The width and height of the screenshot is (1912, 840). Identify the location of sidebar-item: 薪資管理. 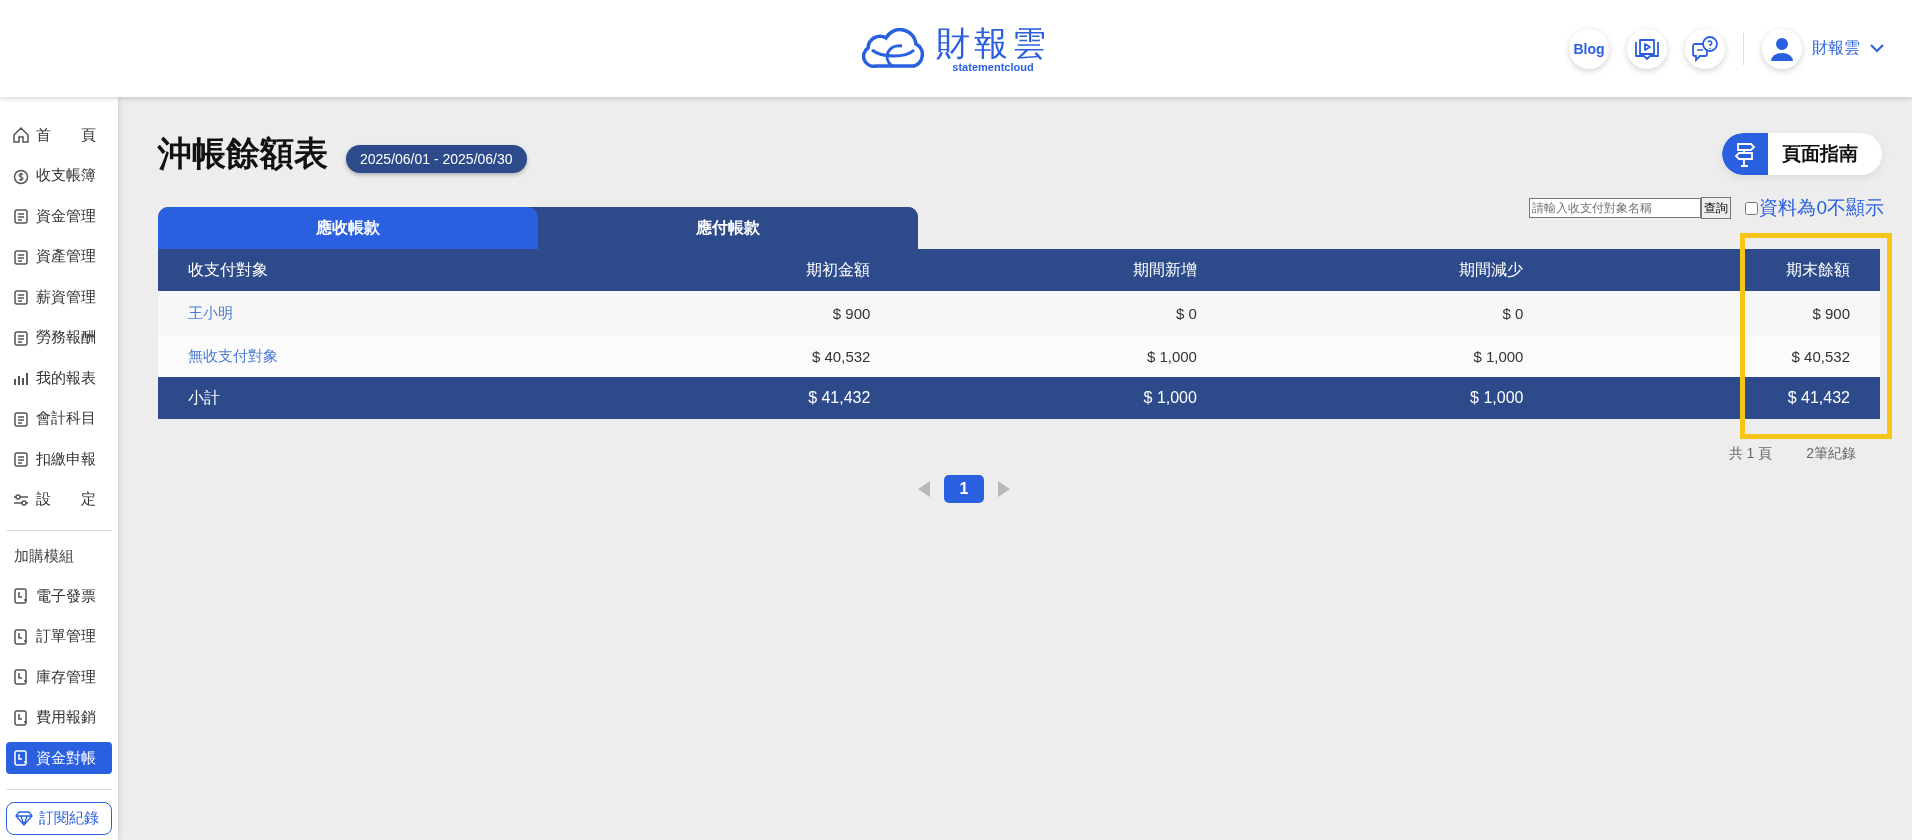
(59, 297).